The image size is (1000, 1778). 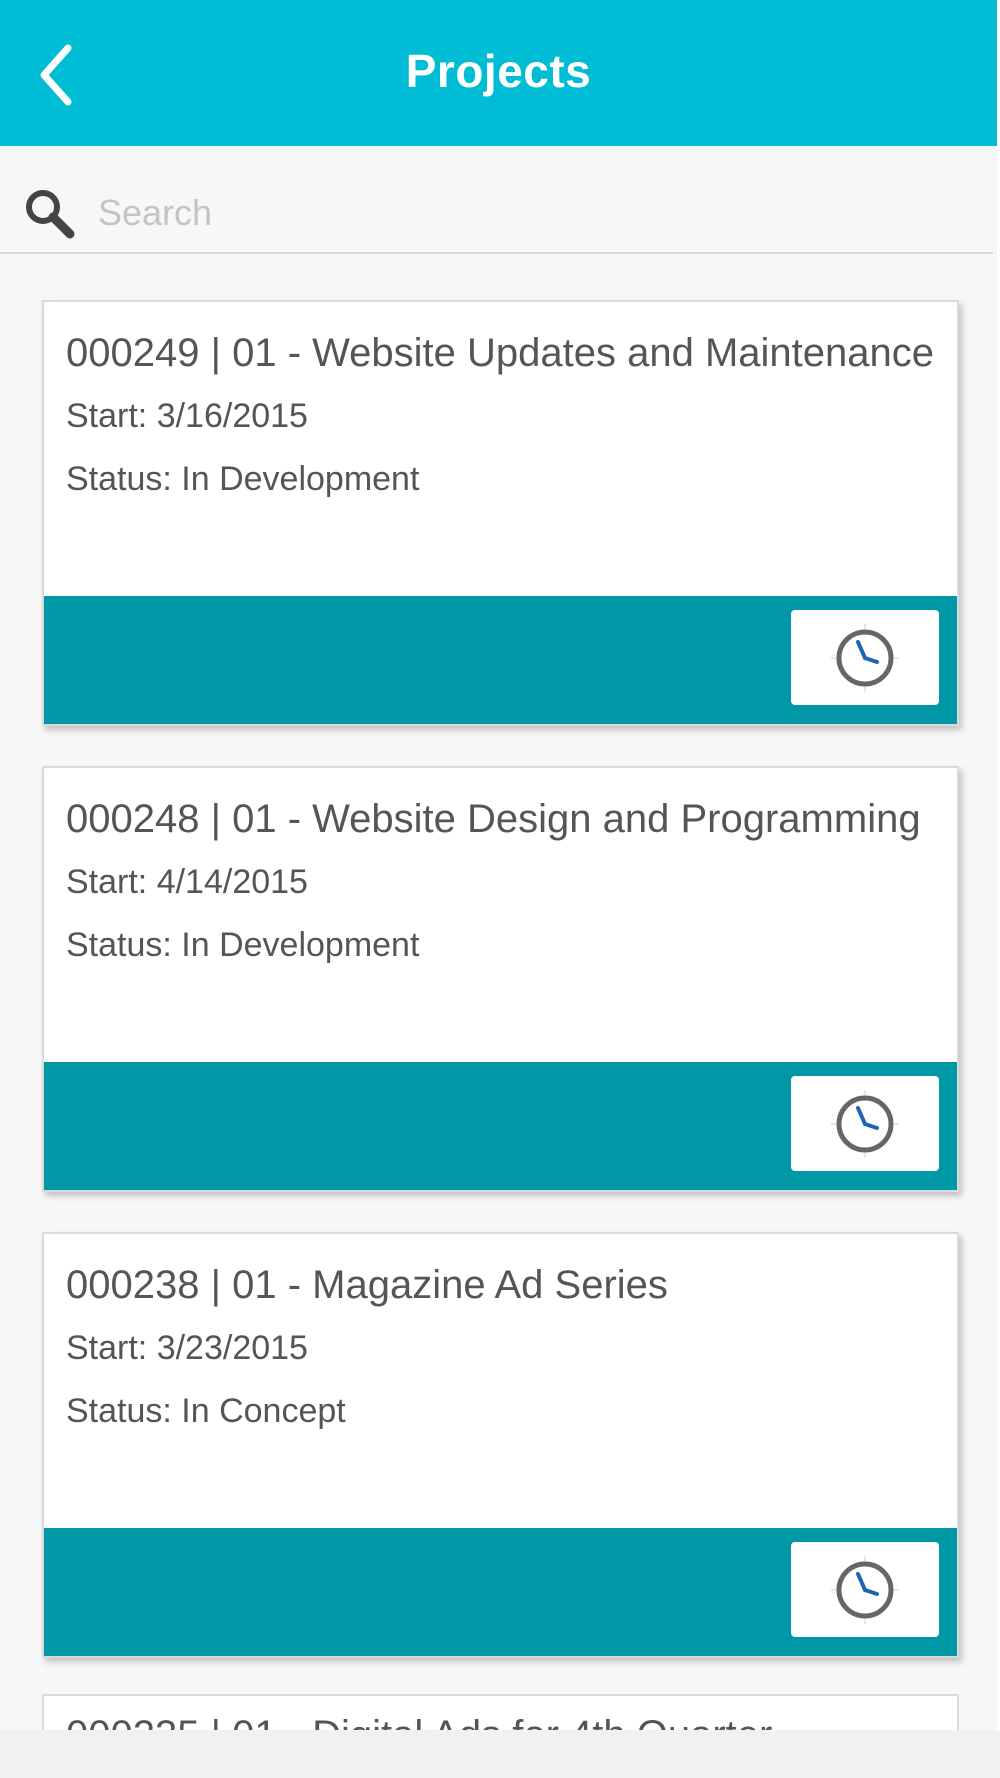 I want to click on search-icon, so click(x=50, y=214).